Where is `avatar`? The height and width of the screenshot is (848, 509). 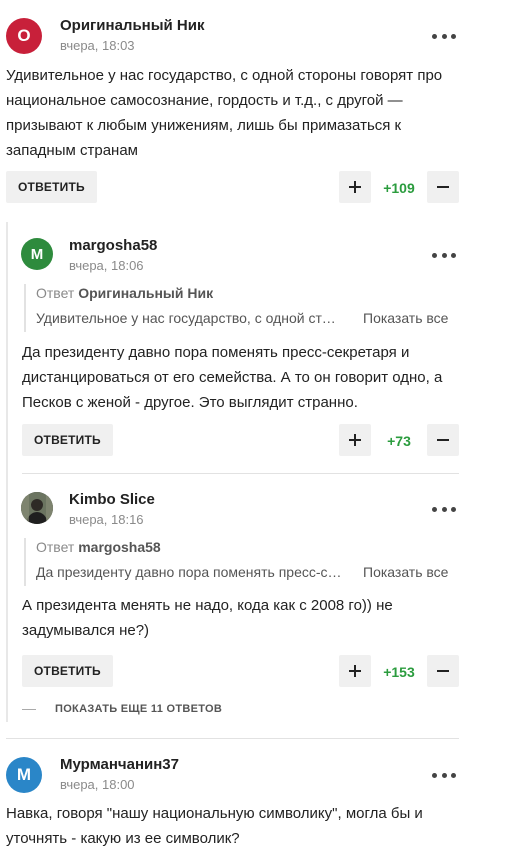 avatar is located at coordinates (37, 508).